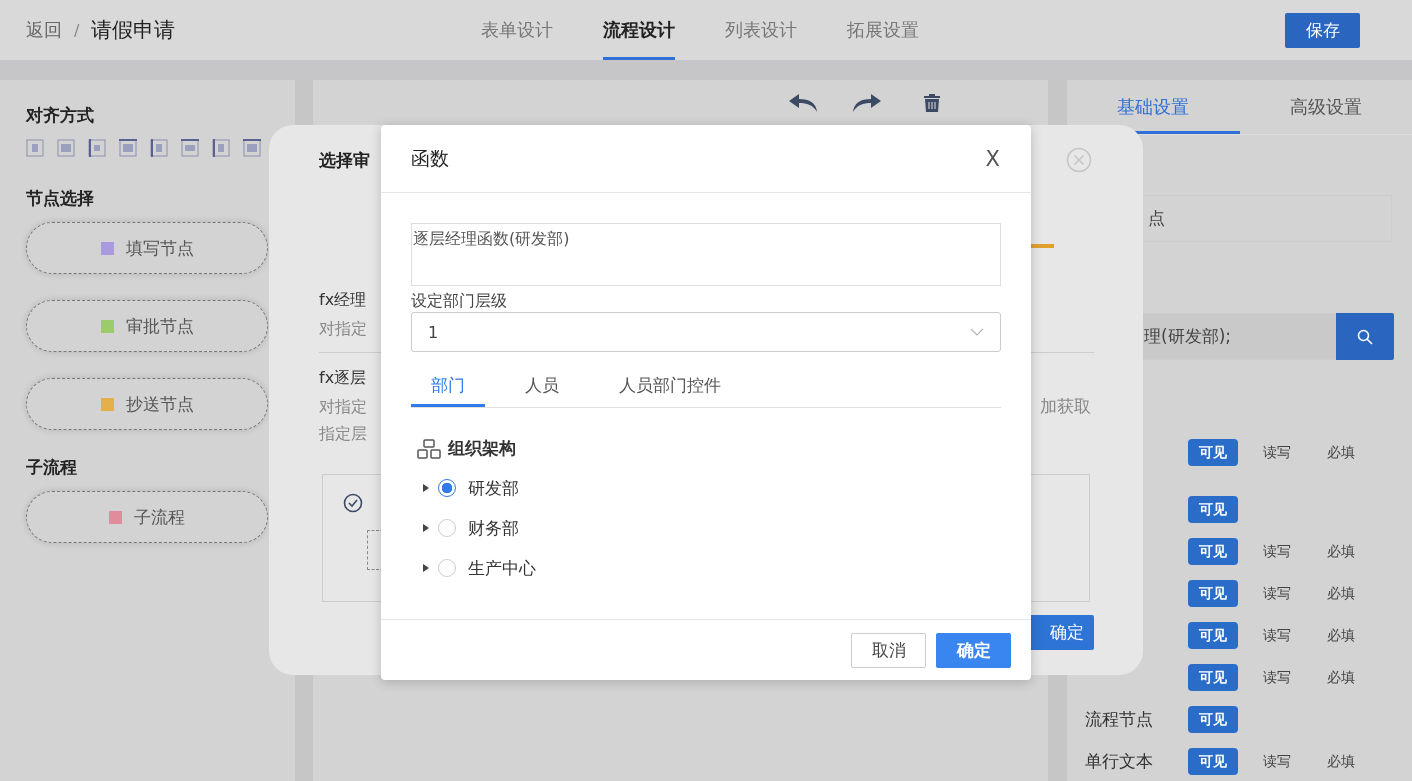  Describe the element at coordinates (517, 30) in the screenshot. I see `nav-tab: 表单设计` at that location.